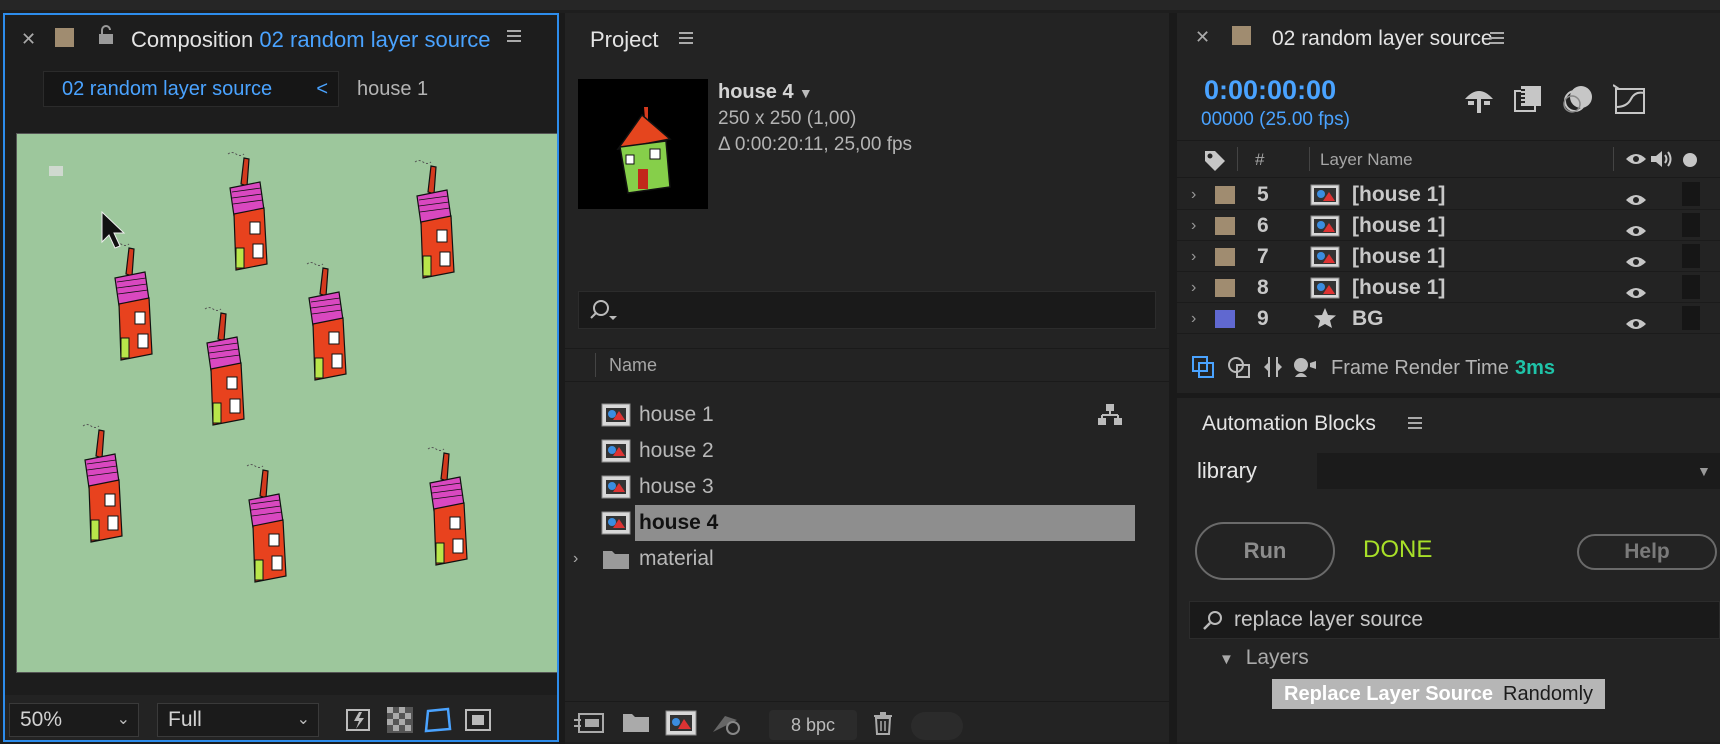  Describe the element at coordinates (392, 89) in the screenshot. I see `breadcrumb-next-comp: house 1` at that location.